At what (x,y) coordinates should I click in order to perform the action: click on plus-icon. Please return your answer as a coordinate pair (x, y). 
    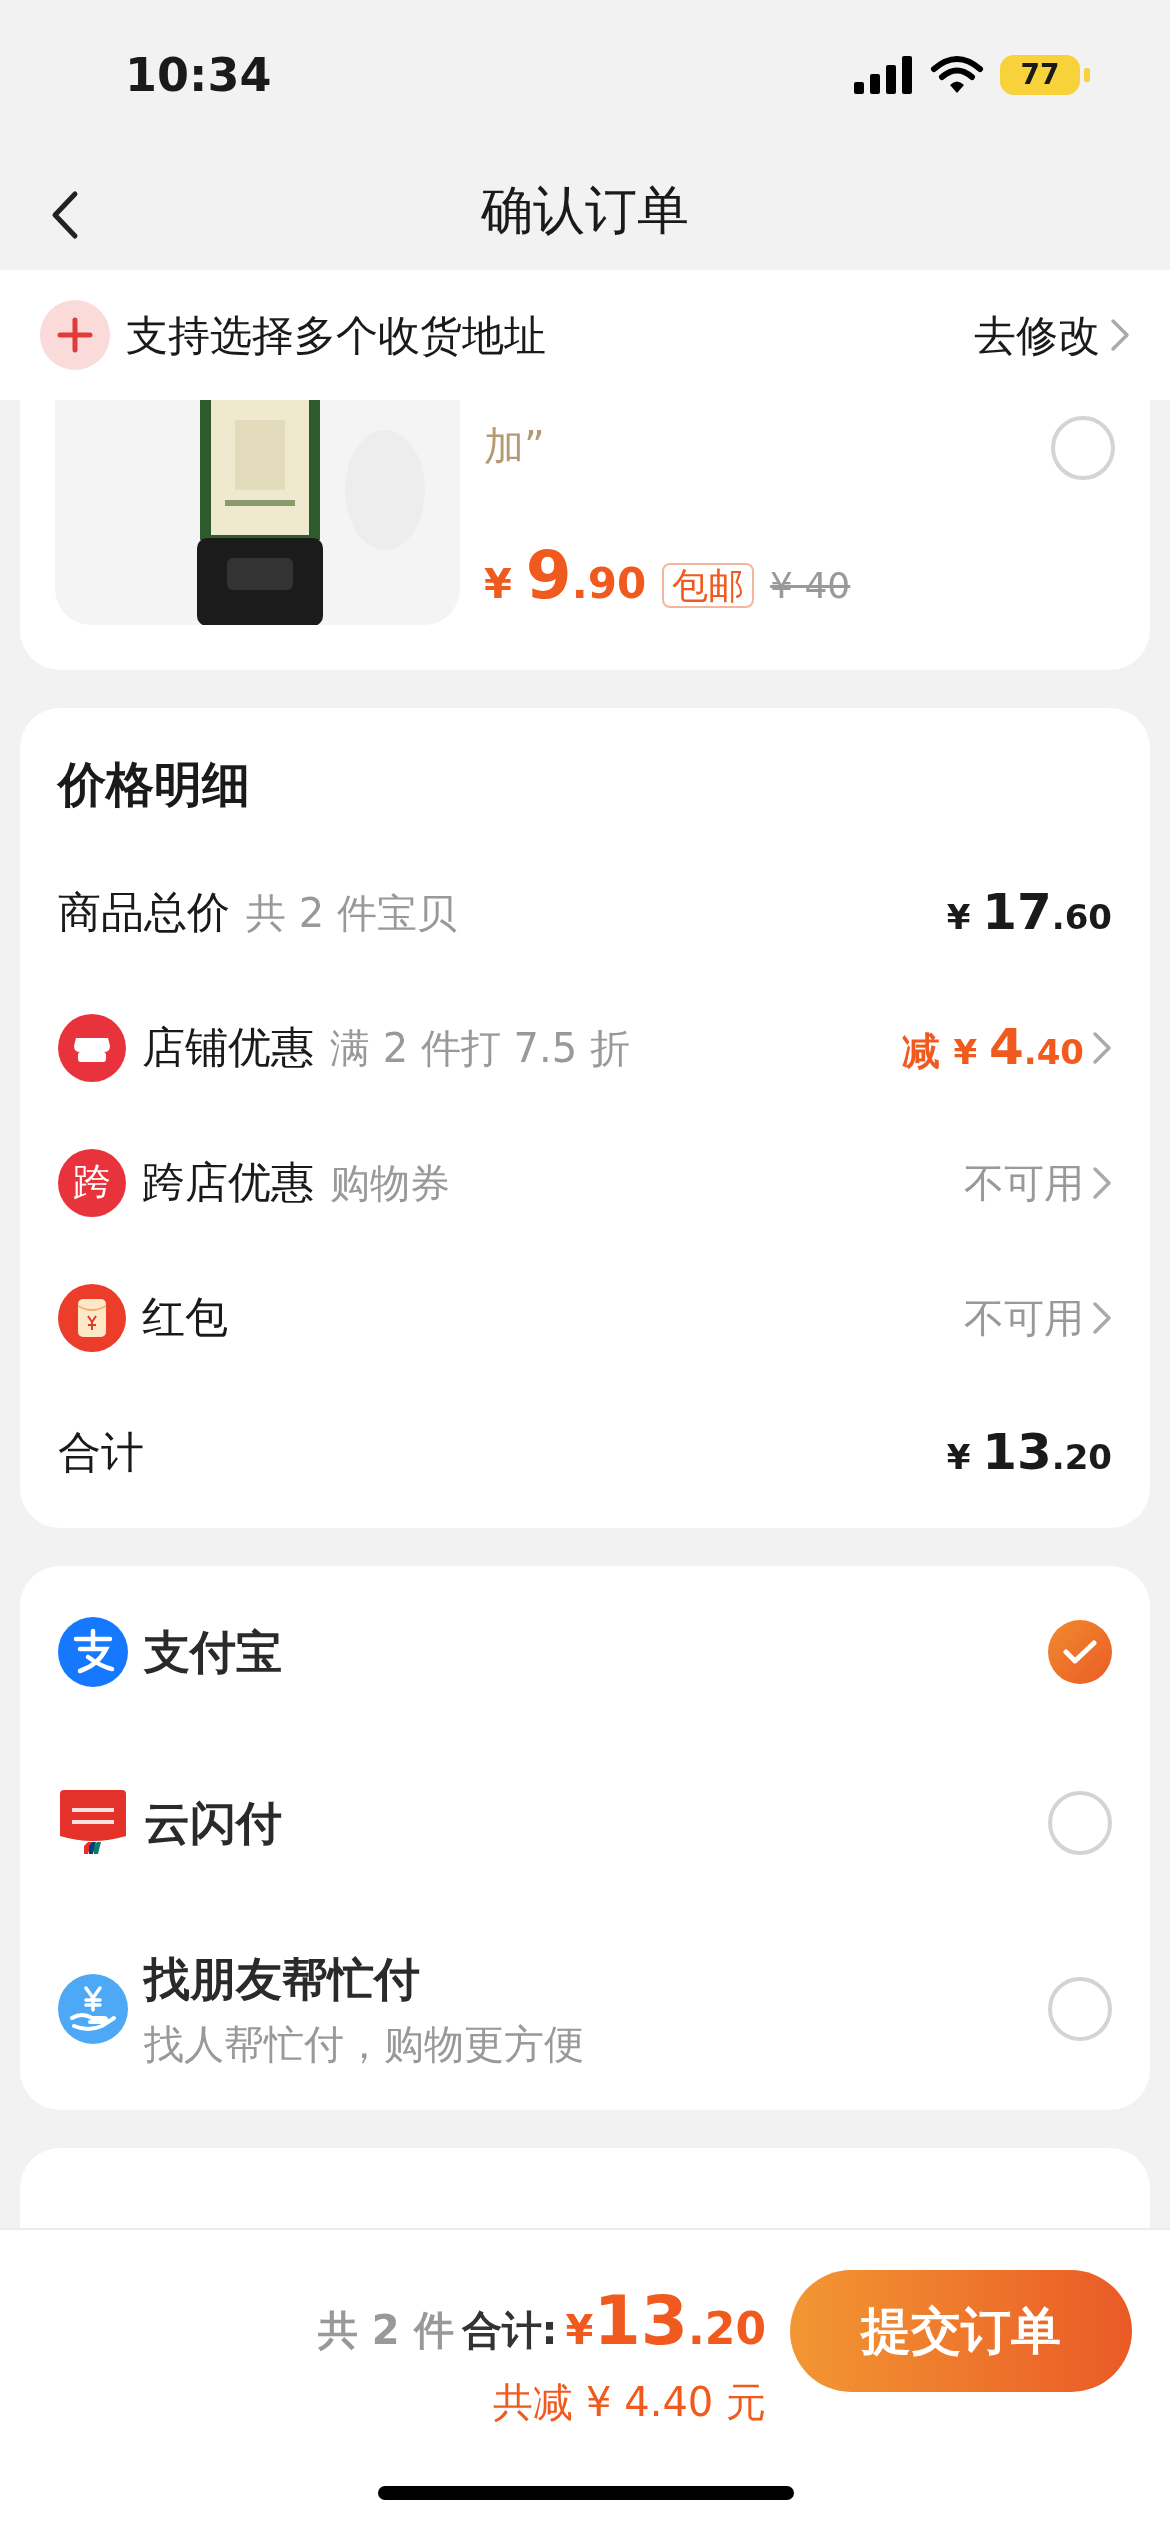
    Looking at the image, I should click on (75, 335).